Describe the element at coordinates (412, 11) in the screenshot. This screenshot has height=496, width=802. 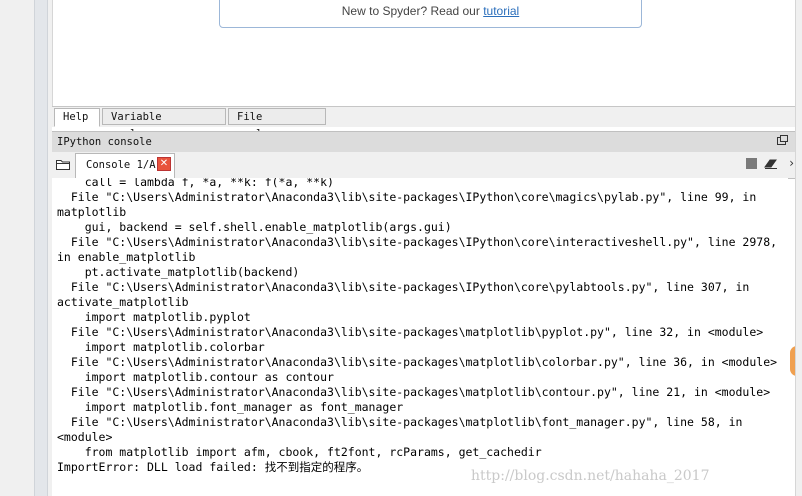
I see `help-intro-label: New to Spyder? Read our` at that location.